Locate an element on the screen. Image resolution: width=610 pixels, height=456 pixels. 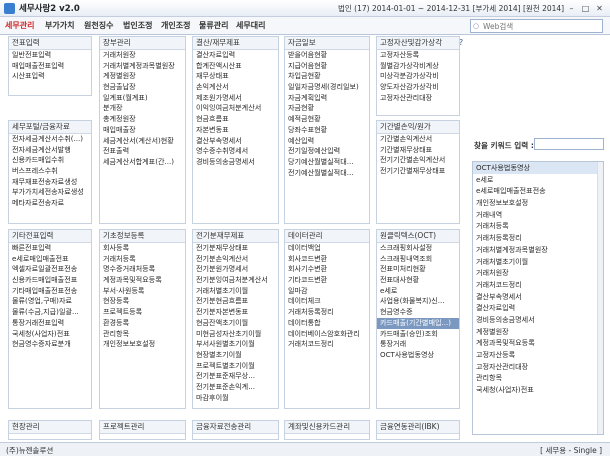
menu-item: 데이터베이스암호화관리 is located at coordinates (327, 334).